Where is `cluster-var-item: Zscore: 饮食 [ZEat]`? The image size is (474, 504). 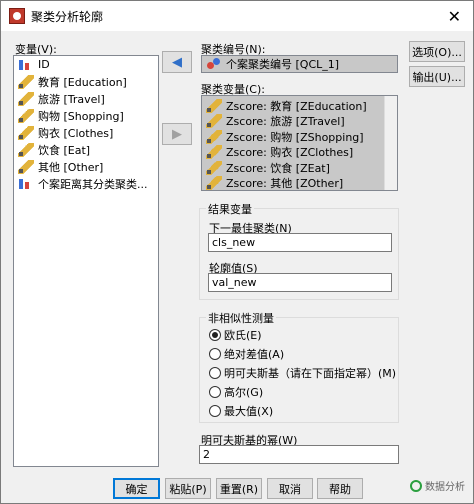
cluster-var-item: Zscore: 饮食 [ZEat] is located at coordinates (299, 168).